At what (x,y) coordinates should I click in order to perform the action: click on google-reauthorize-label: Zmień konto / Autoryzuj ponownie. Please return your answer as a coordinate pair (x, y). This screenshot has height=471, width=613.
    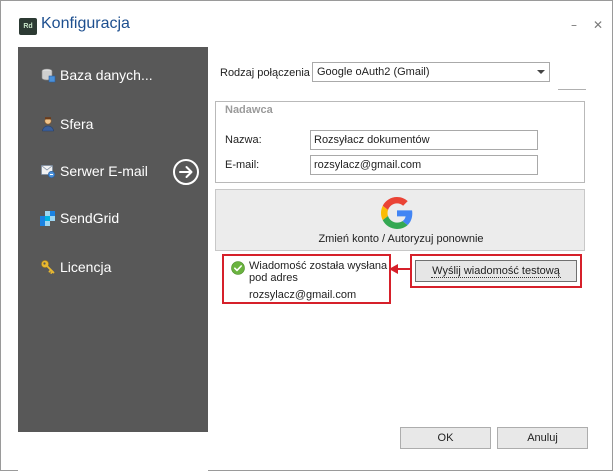
    Looking at the image, I should click on (401, 239).